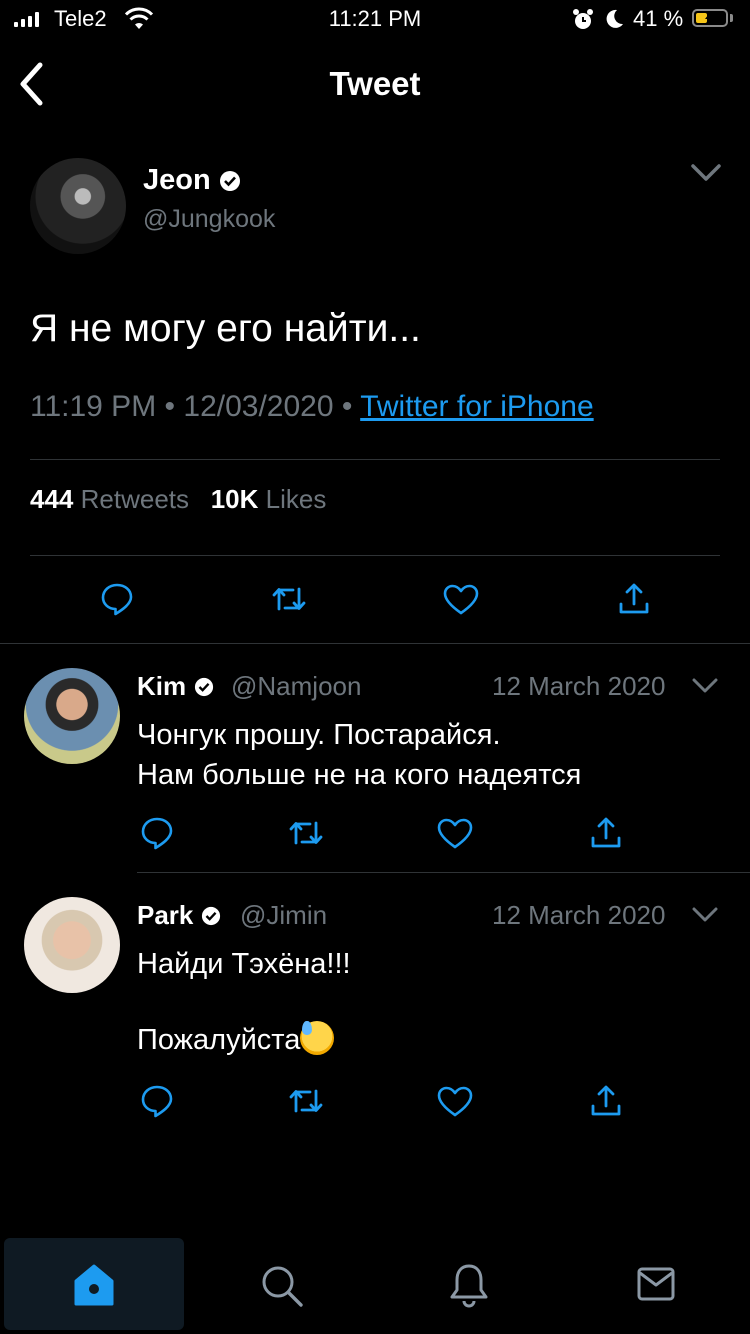 The image size is (750, 1334). Describe the element at coordinates (658, 18) in the screenshot. I see `battery-percent: 41 %` at that location.